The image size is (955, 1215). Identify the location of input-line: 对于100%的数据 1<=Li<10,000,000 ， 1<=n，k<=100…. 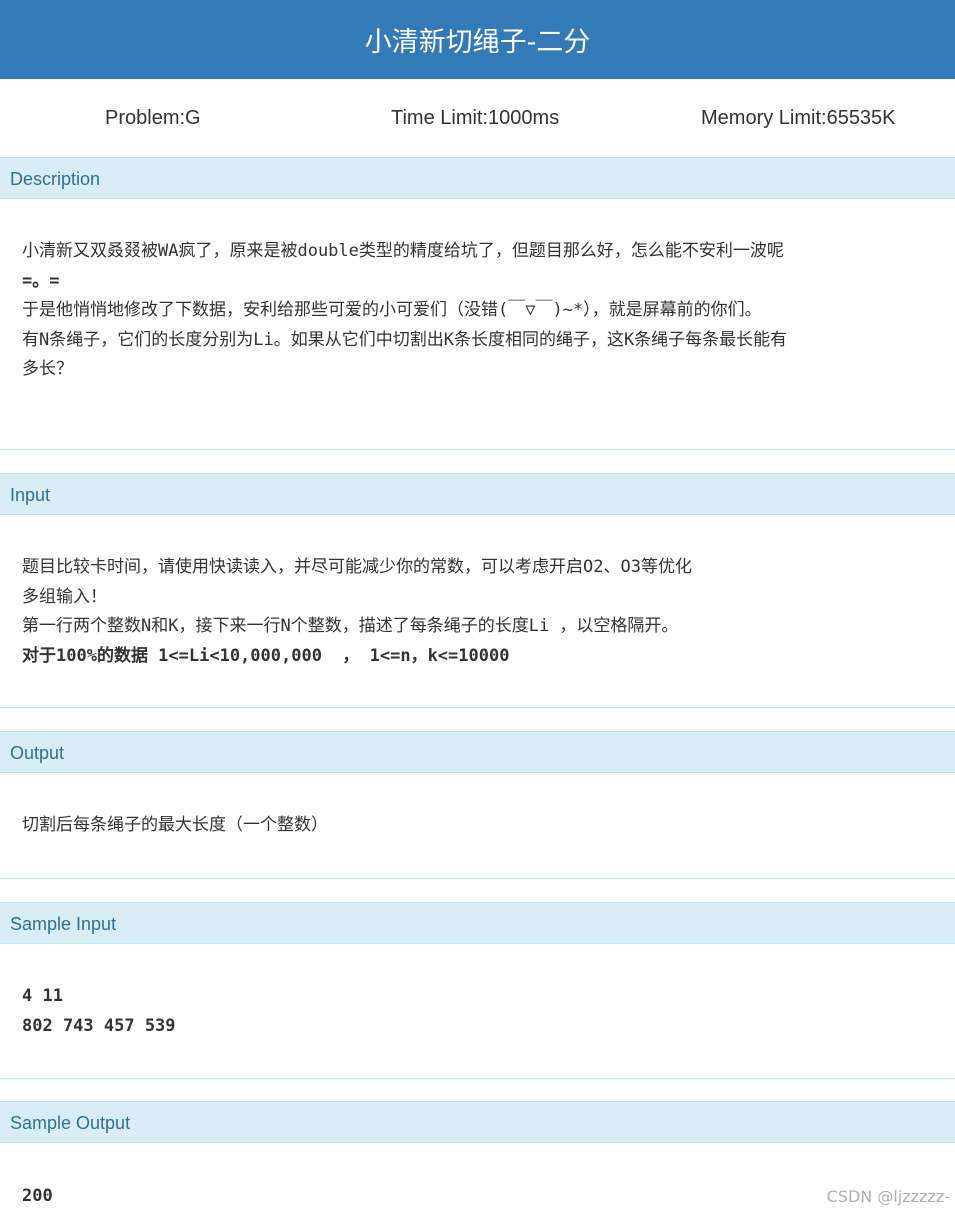
(266, 655).